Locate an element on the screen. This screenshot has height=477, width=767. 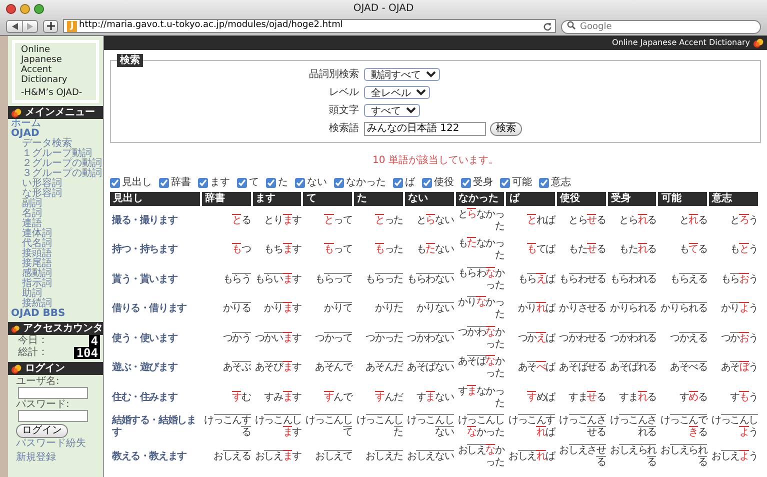
accent-cell-text: もらえば is located at coordinates (536, 279).